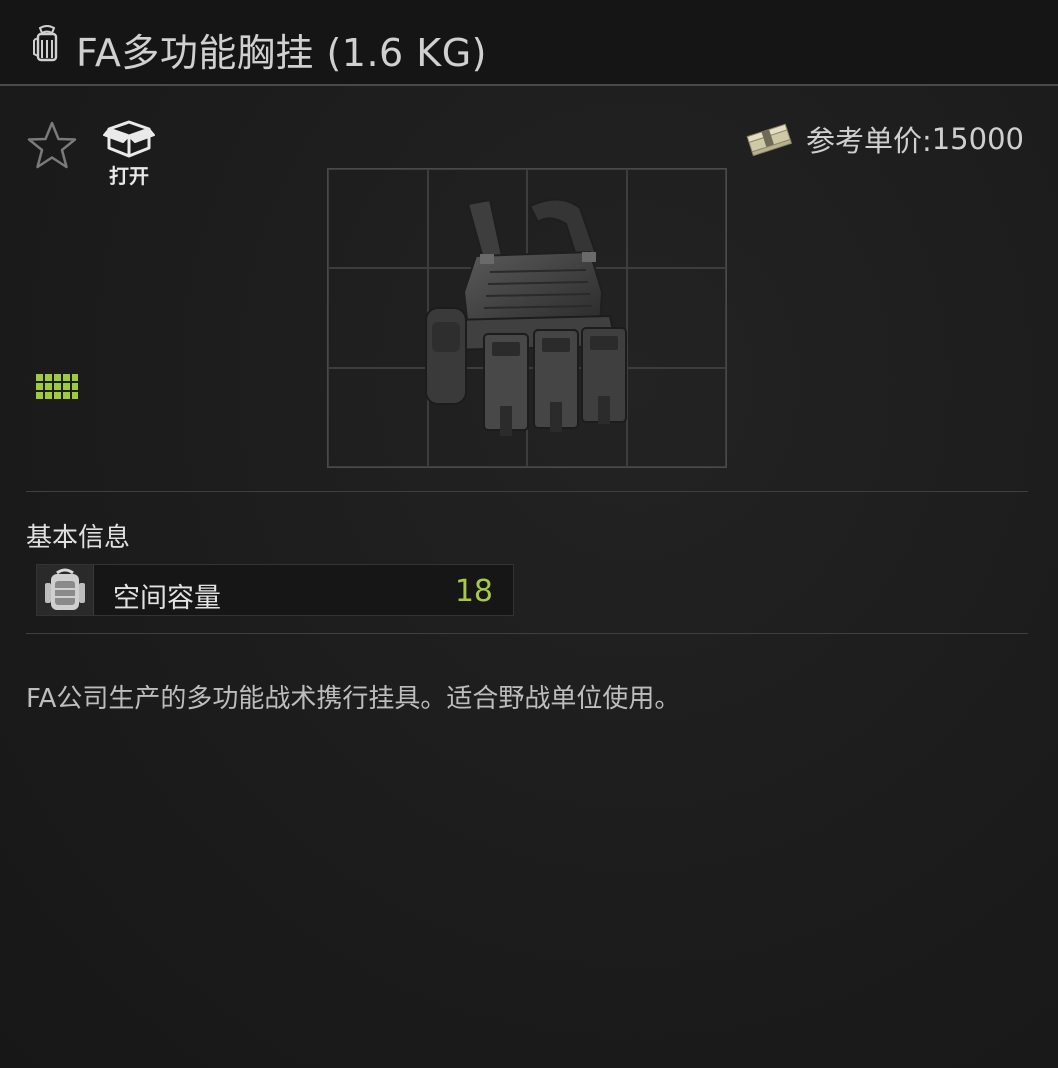 Image resolution: width=1058 pixels, height=1068 pixels. What do you see at coordinates (473, 591) in the screenshot?
I see `stat-value: 18` at bounding box center [473, 591].